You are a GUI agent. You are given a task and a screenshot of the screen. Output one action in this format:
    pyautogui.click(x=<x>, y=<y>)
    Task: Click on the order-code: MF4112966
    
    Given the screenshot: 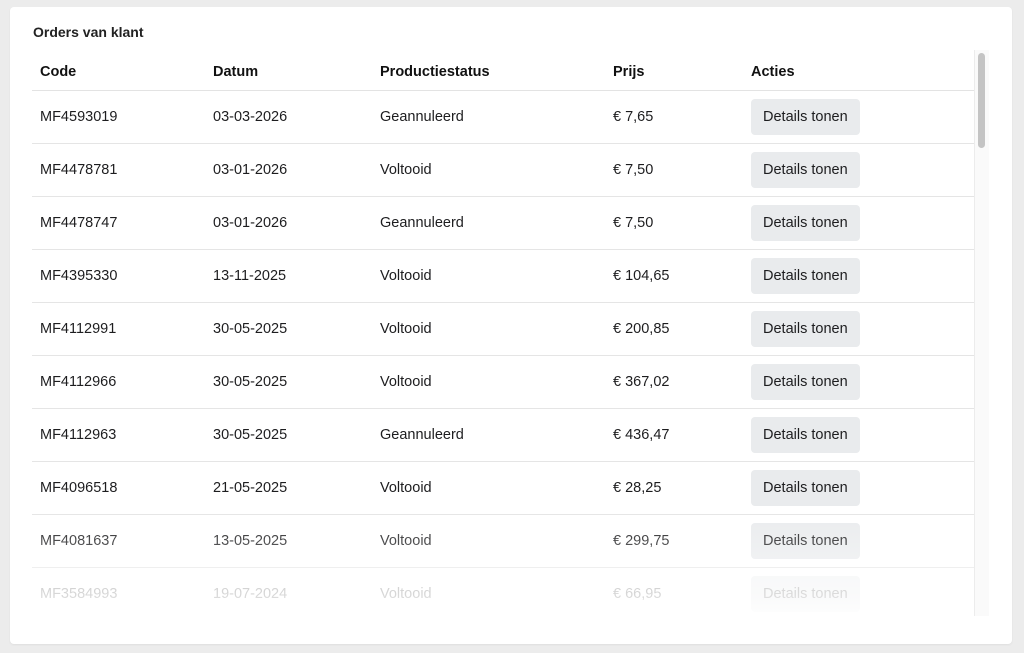 What is the action you would take?
    pyautogui.click(x=118, y=382)
    